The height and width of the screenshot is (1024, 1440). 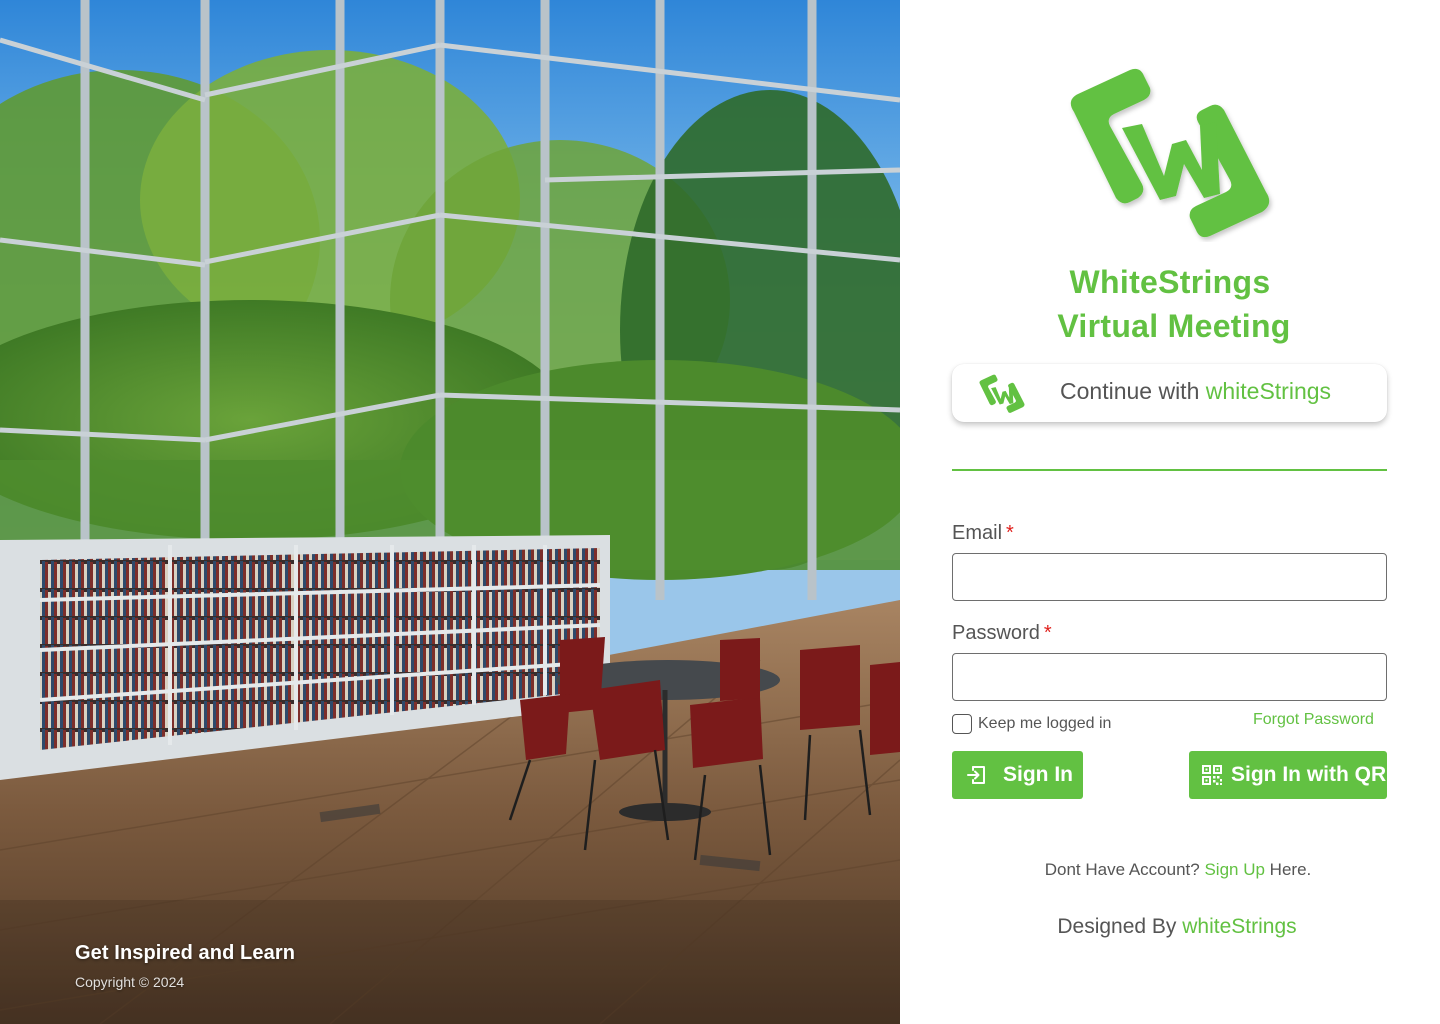 I want to click on email-label-text: Email, so click(x=977, y=533).